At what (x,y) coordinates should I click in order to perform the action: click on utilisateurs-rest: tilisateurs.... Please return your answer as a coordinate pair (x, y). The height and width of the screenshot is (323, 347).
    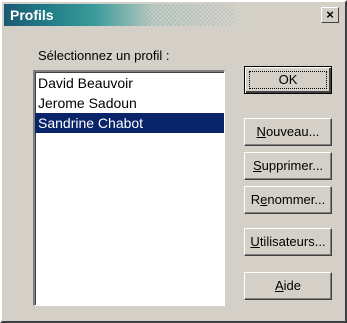
    Looking at the image, I should click on (292, 241).